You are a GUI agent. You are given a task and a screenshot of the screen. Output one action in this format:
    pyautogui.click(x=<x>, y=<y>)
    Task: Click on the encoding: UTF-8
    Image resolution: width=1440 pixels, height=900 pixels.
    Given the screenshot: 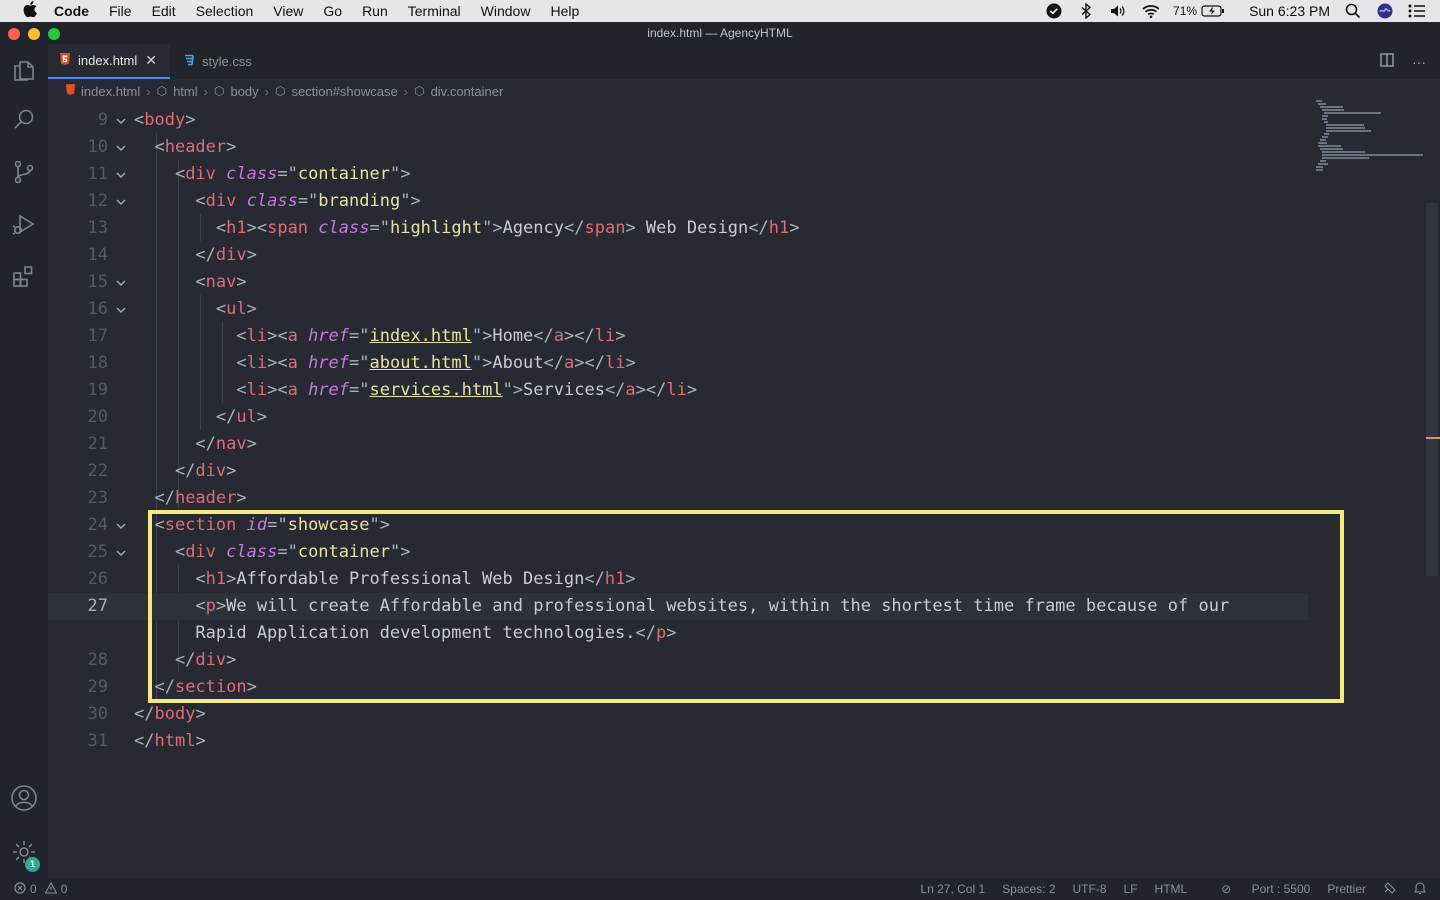 What is the action you would take?
    pyautogui.click(x=1090, y=889)
    